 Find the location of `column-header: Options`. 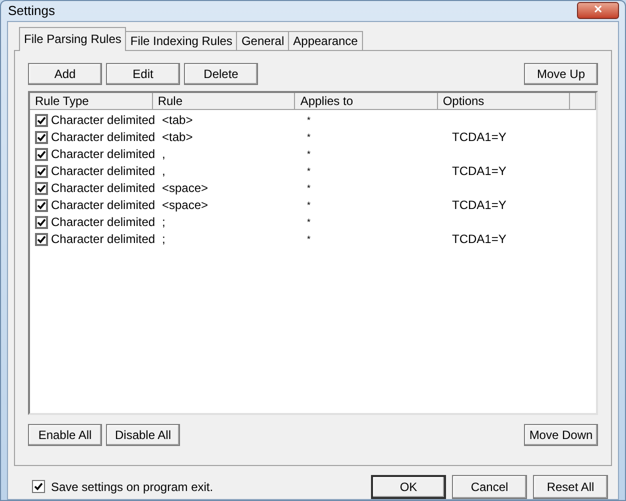

column-header: Options is located at coordinates (504, 101).